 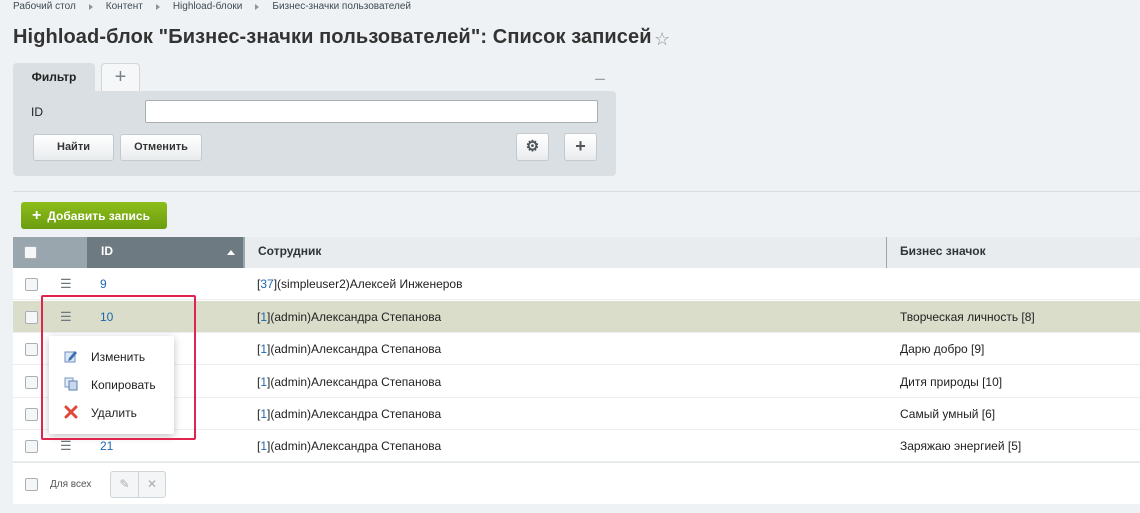 What do you see at coordinates (106, 446) in the screenshot?
I see `row-id-link: 21` at bounding box center [106, 446].